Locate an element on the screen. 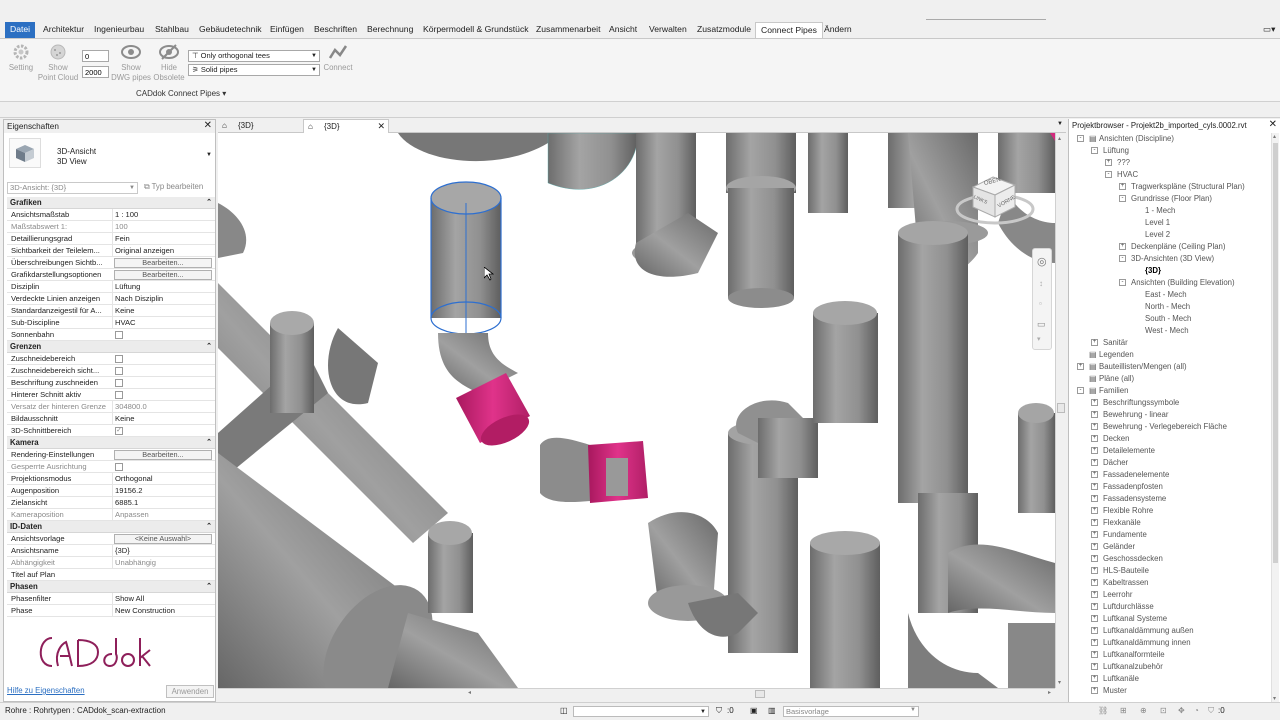  tab-gebaeudetechnik: Gebäudetechnik is located at coordinates (230, 30).